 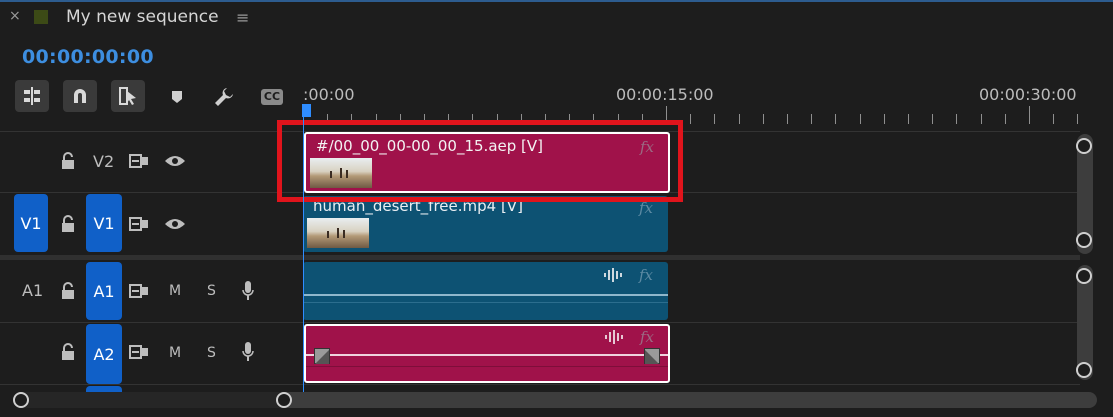 I want to click on lock-track-a1-button, so click(x=68, y=291).